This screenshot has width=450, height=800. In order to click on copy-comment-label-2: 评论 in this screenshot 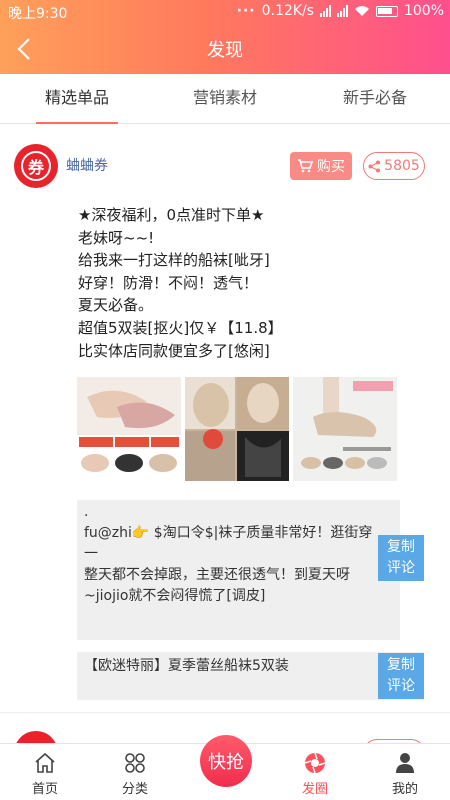, I will do `click(401, 568)`.